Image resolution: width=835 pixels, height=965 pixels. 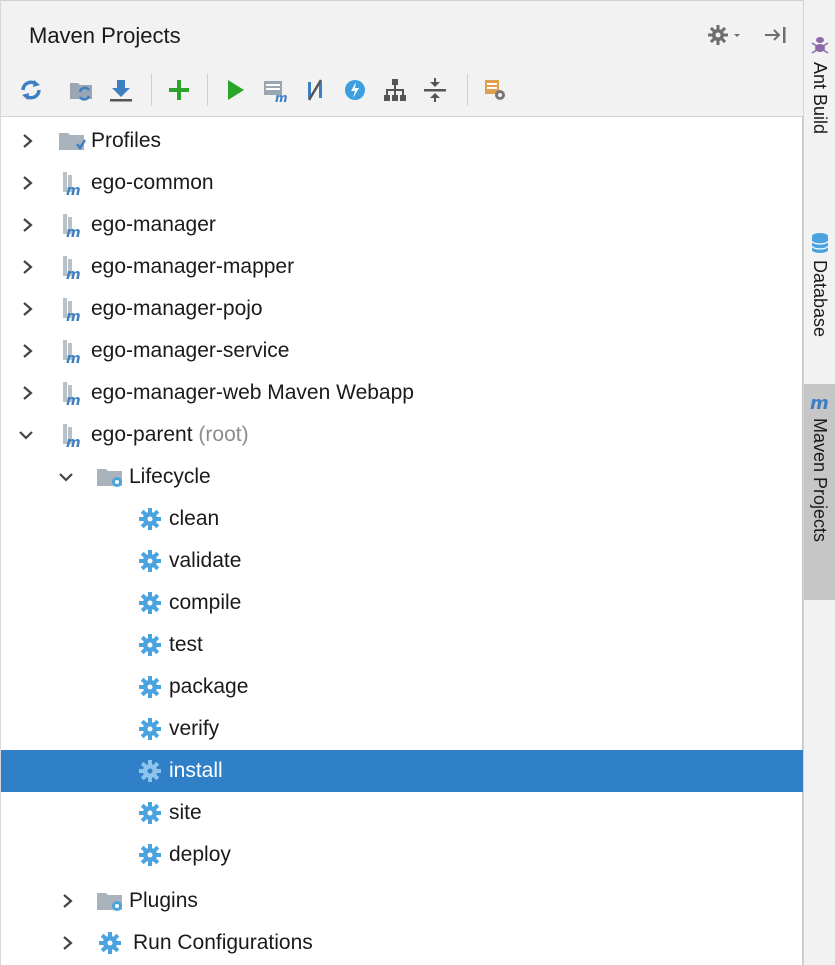 I want to click on tree-node-module: m ego-manager-web Maven Webapp, so click(x=402, y=393).